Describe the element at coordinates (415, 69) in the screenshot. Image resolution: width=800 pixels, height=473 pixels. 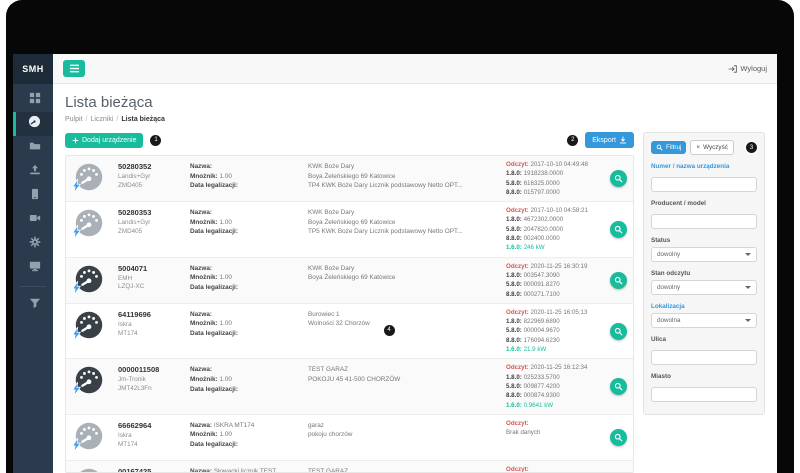
I see `top-toolbar: Wyloguj` at that location.